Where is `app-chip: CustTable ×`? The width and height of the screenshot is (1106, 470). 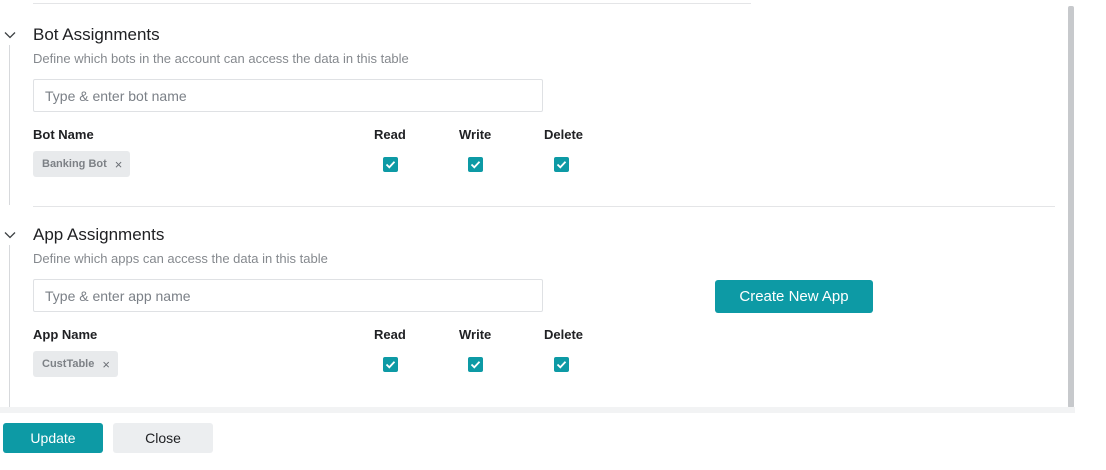 app-chip: CustTable × is located at coordinates (75, 364).